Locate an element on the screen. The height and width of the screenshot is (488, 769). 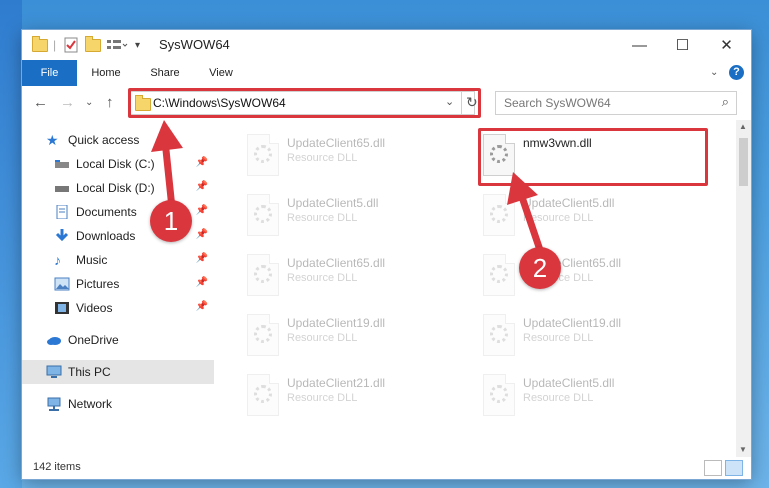
arrow-2-shaft is located at coordinates (531, 225).